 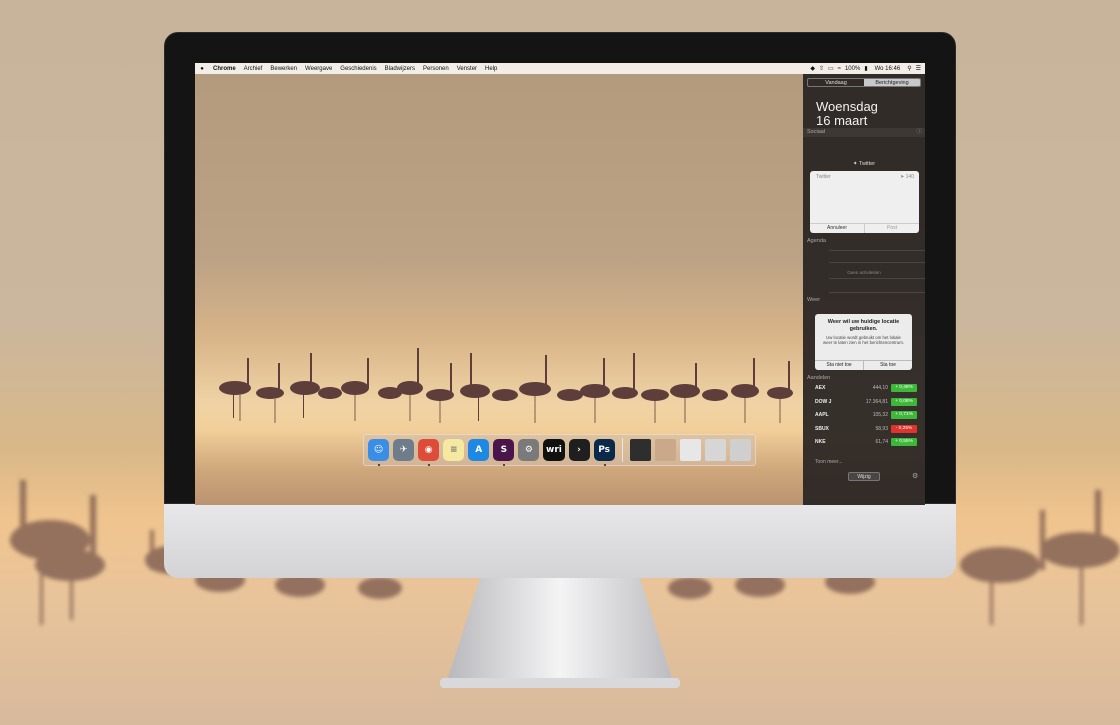 What do you see at coordinates (491, 69) in the screenshot?
I see `menu-help: Help` at bounding box center [491, 69].